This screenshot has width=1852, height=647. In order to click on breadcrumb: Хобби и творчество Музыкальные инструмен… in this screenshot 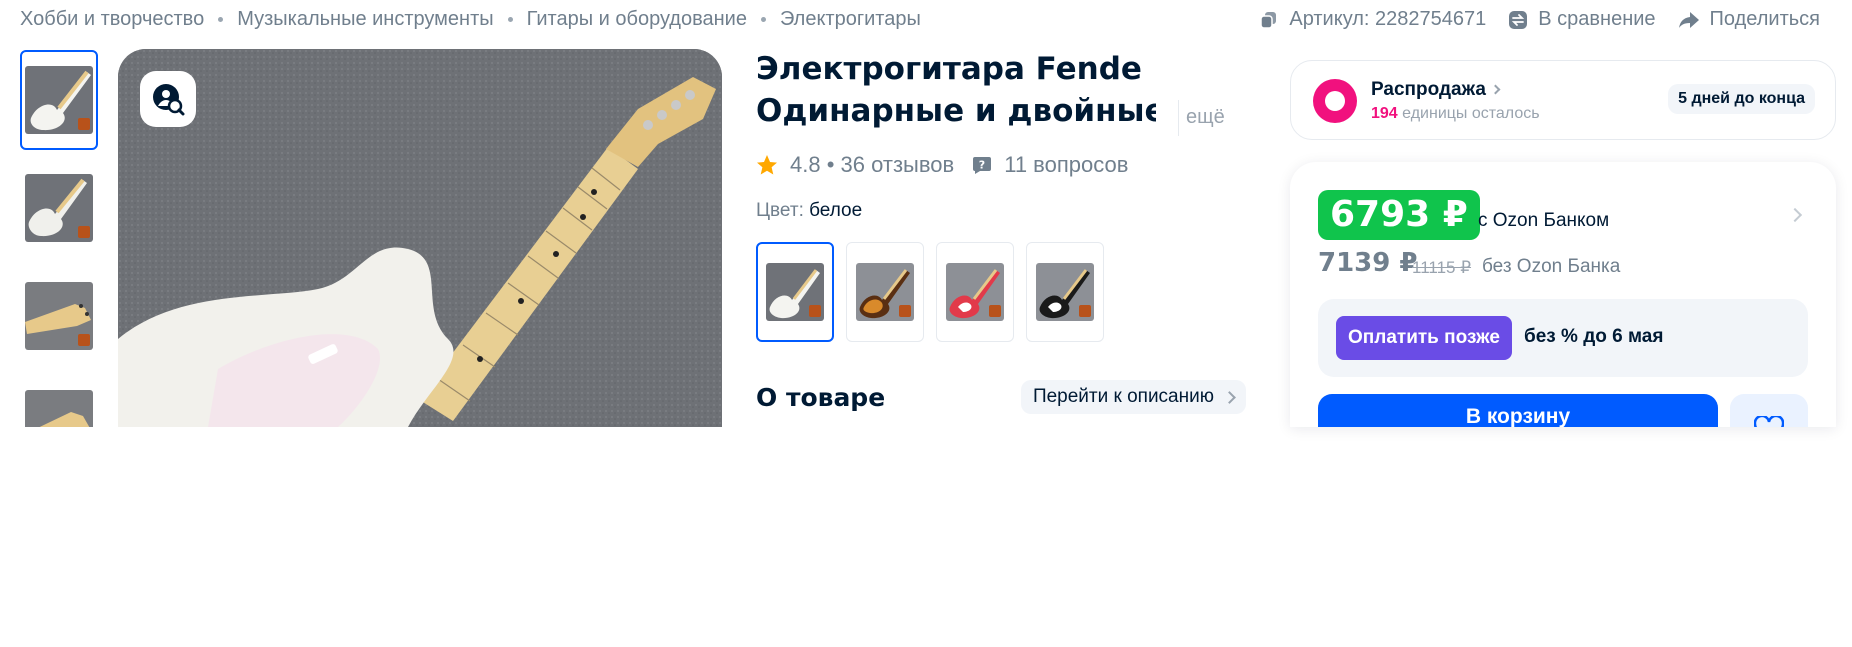, I will do `click(470, 19)`.